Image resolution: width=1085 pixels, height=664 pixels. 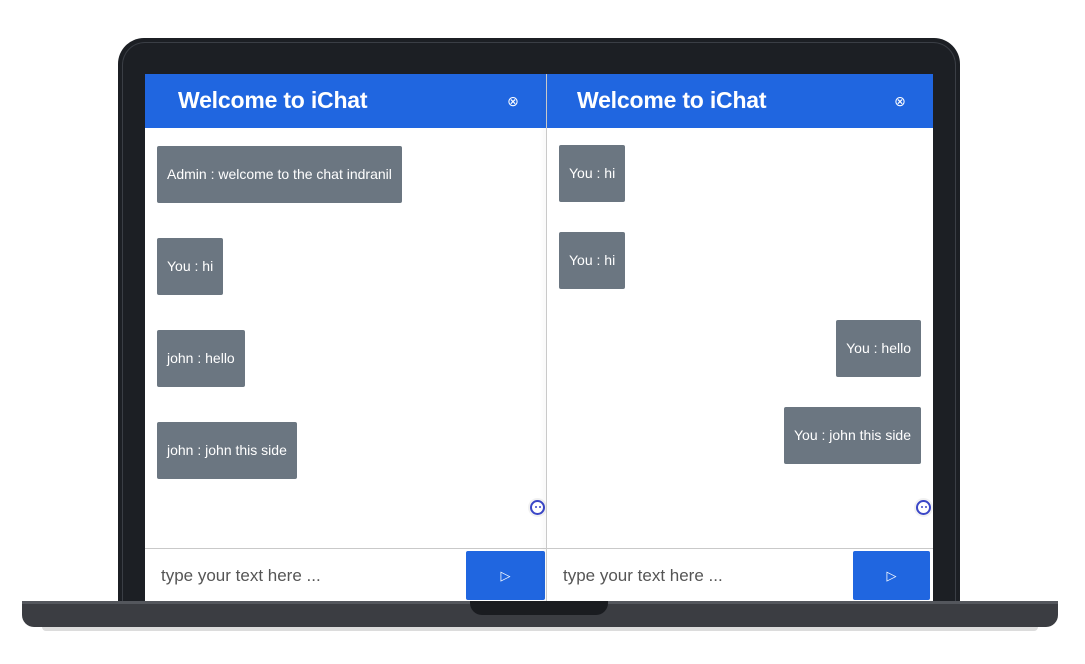 What do you see at coordinates (878, 348) in the screenshot?
I see `message-bubble: You : hello` at bounding box center [878, 348].